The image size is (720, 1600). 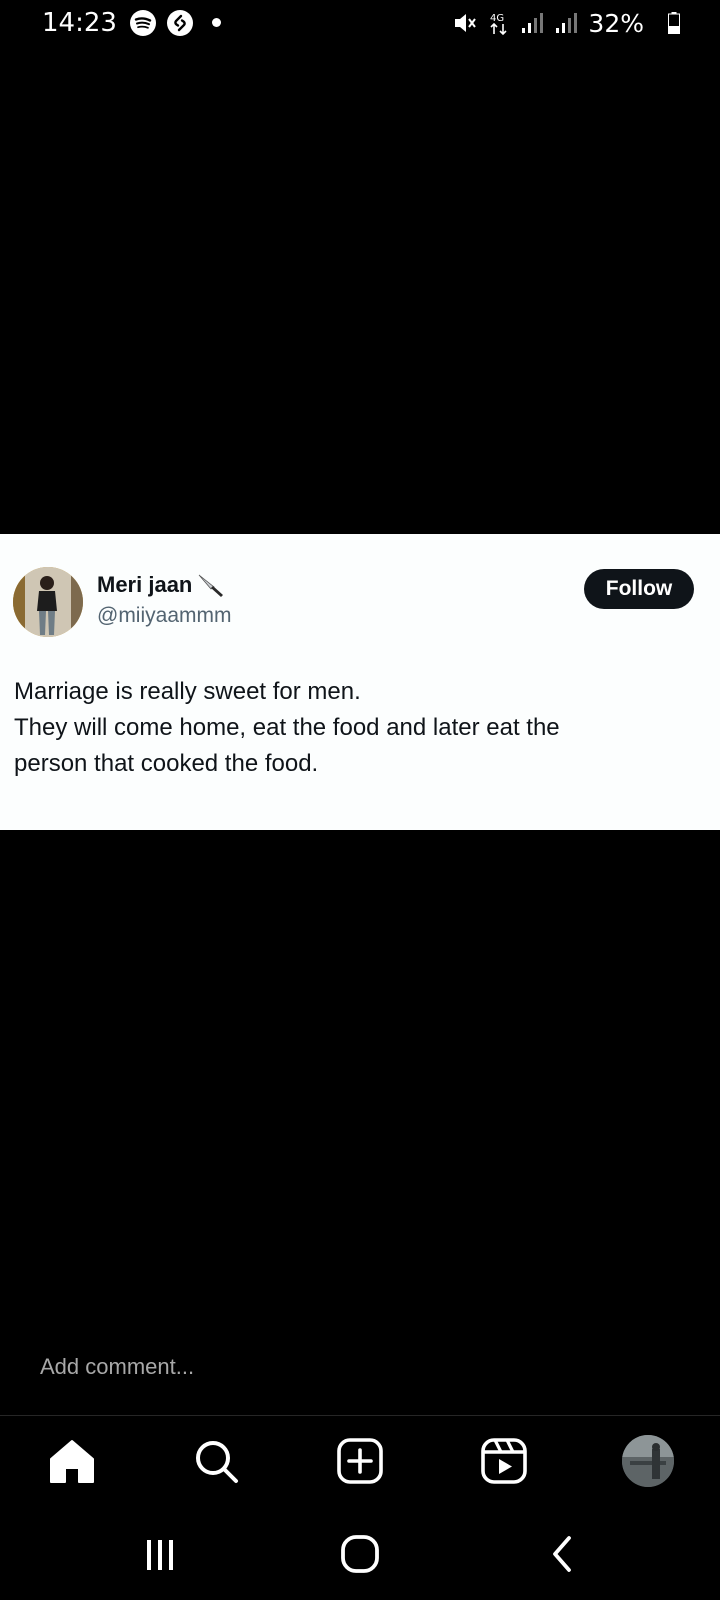 I want to click on recent-apps-button, so click(x=160, y=1554).